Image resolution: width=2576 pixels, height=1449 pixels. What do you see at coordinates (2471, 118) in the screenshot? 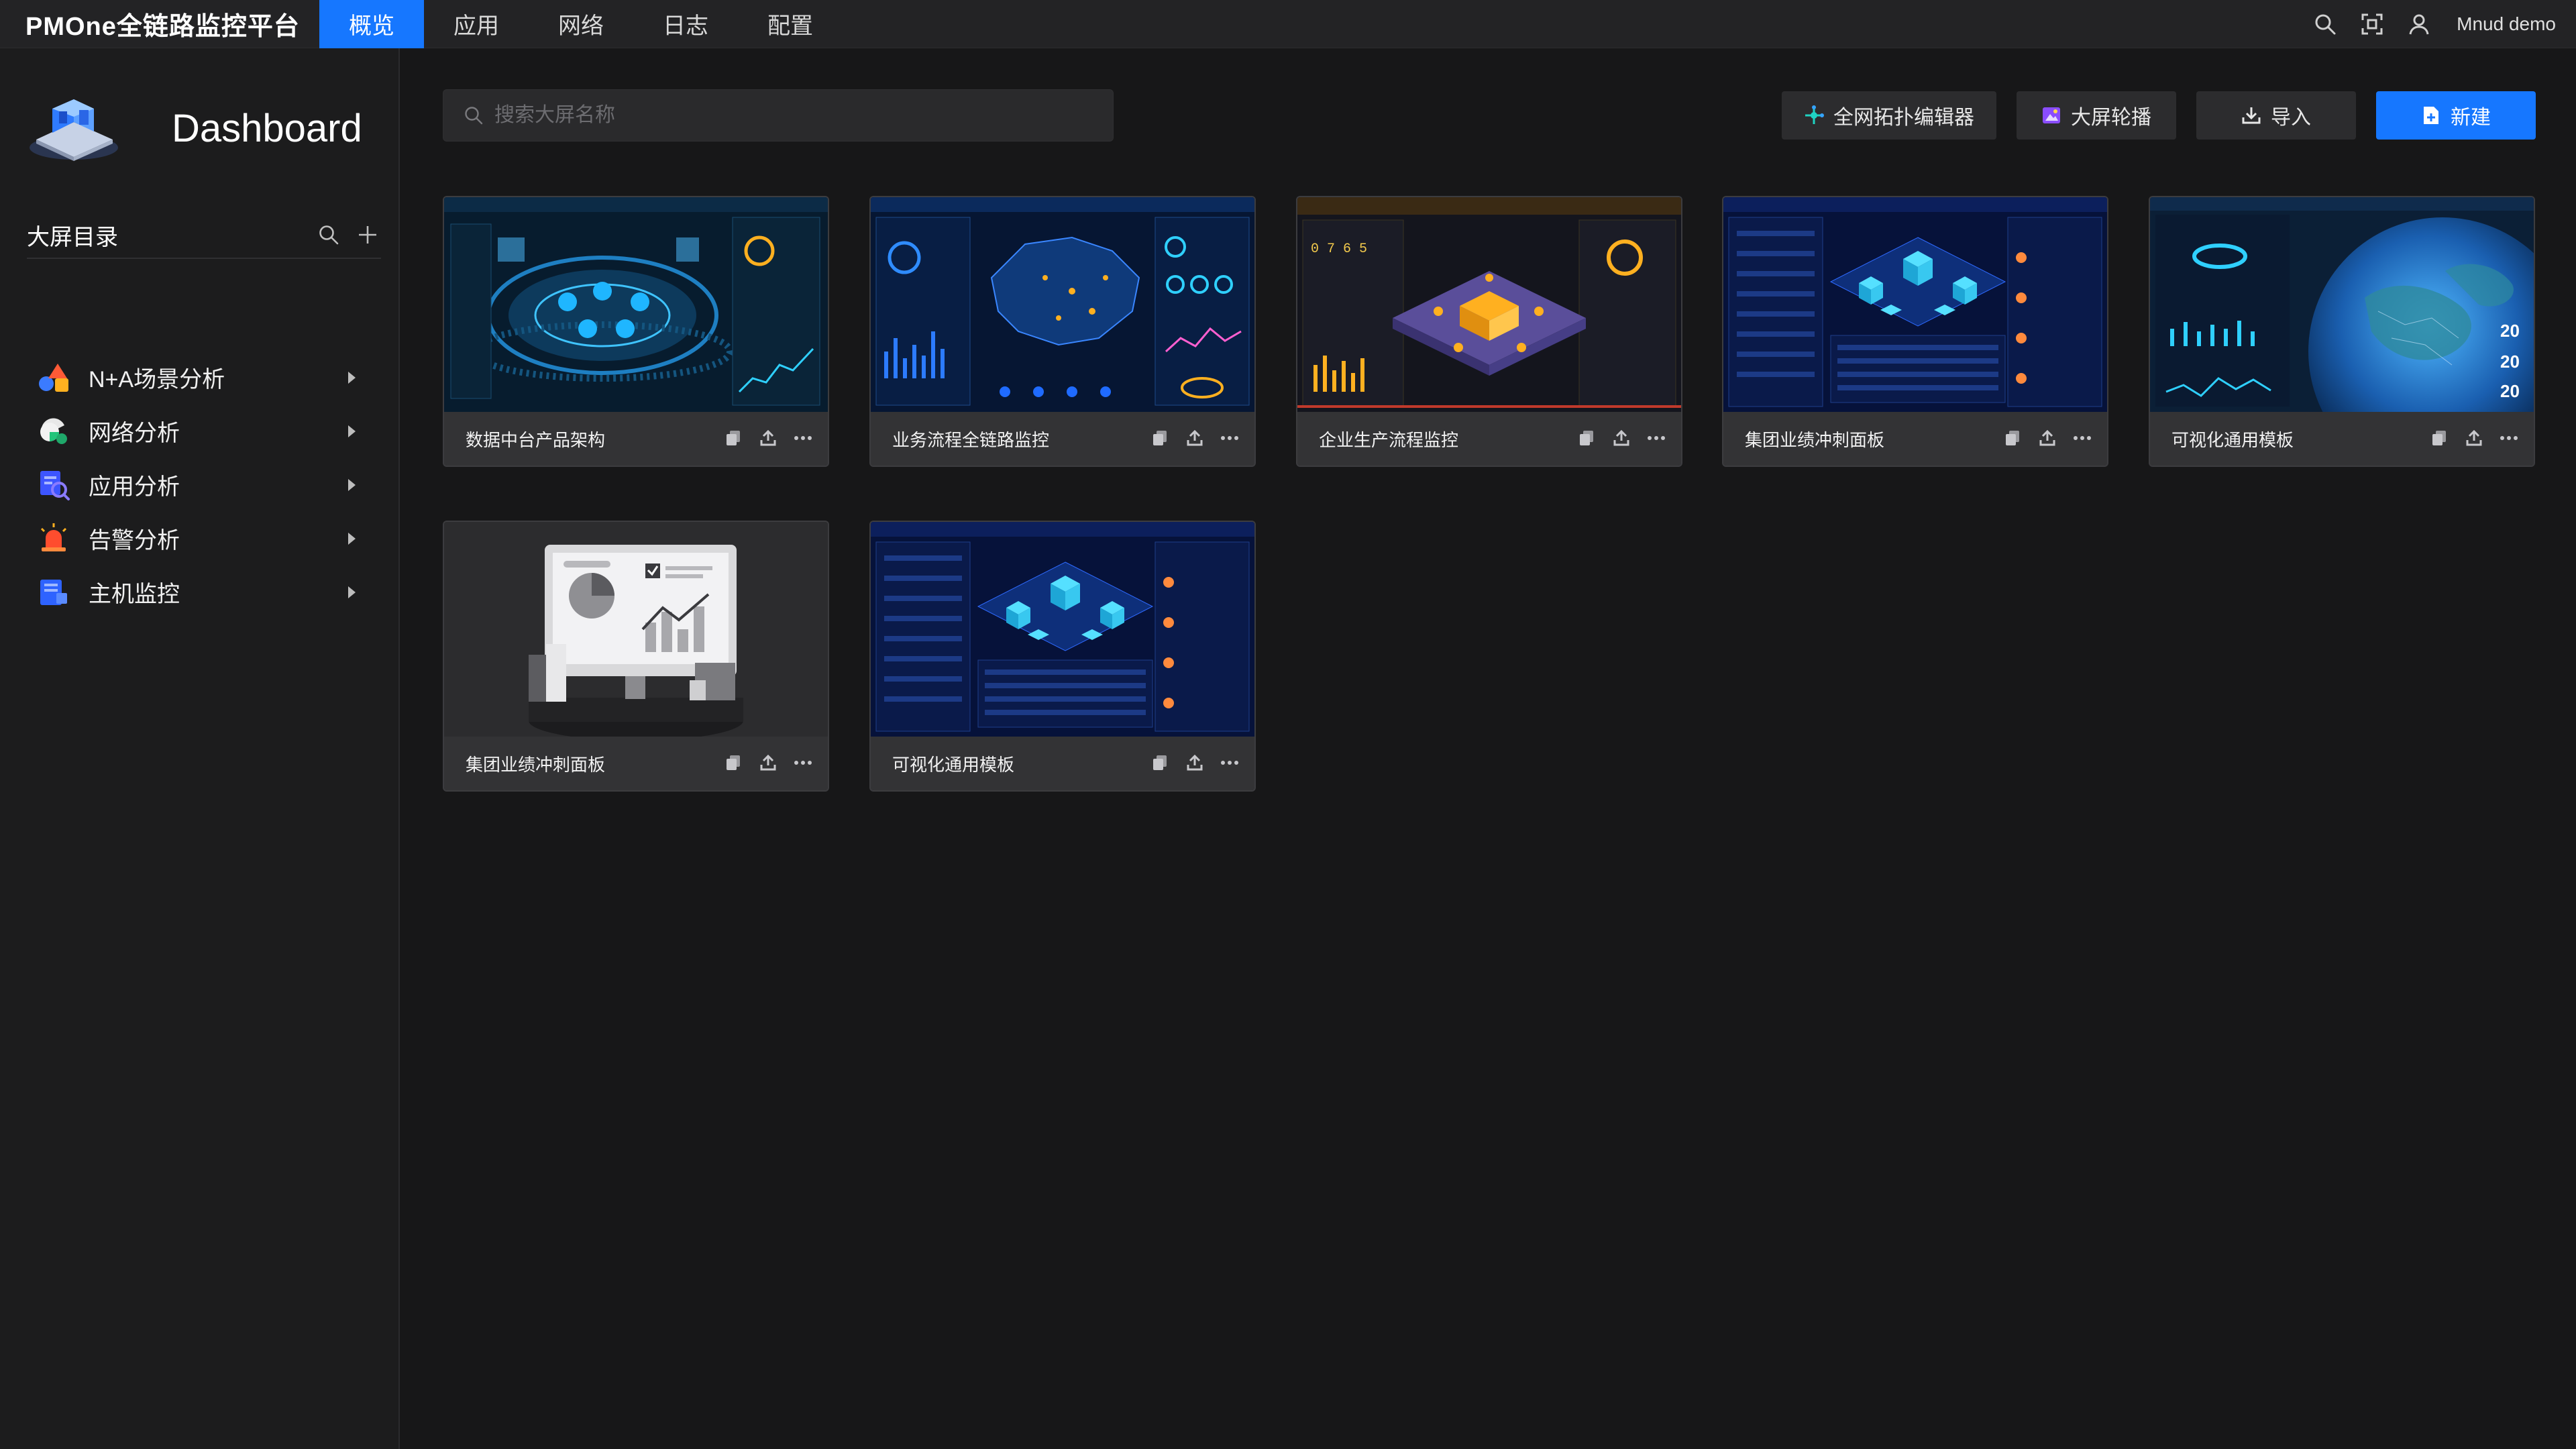
I see `new-label: 新建` at bounding box center [2471, 118].